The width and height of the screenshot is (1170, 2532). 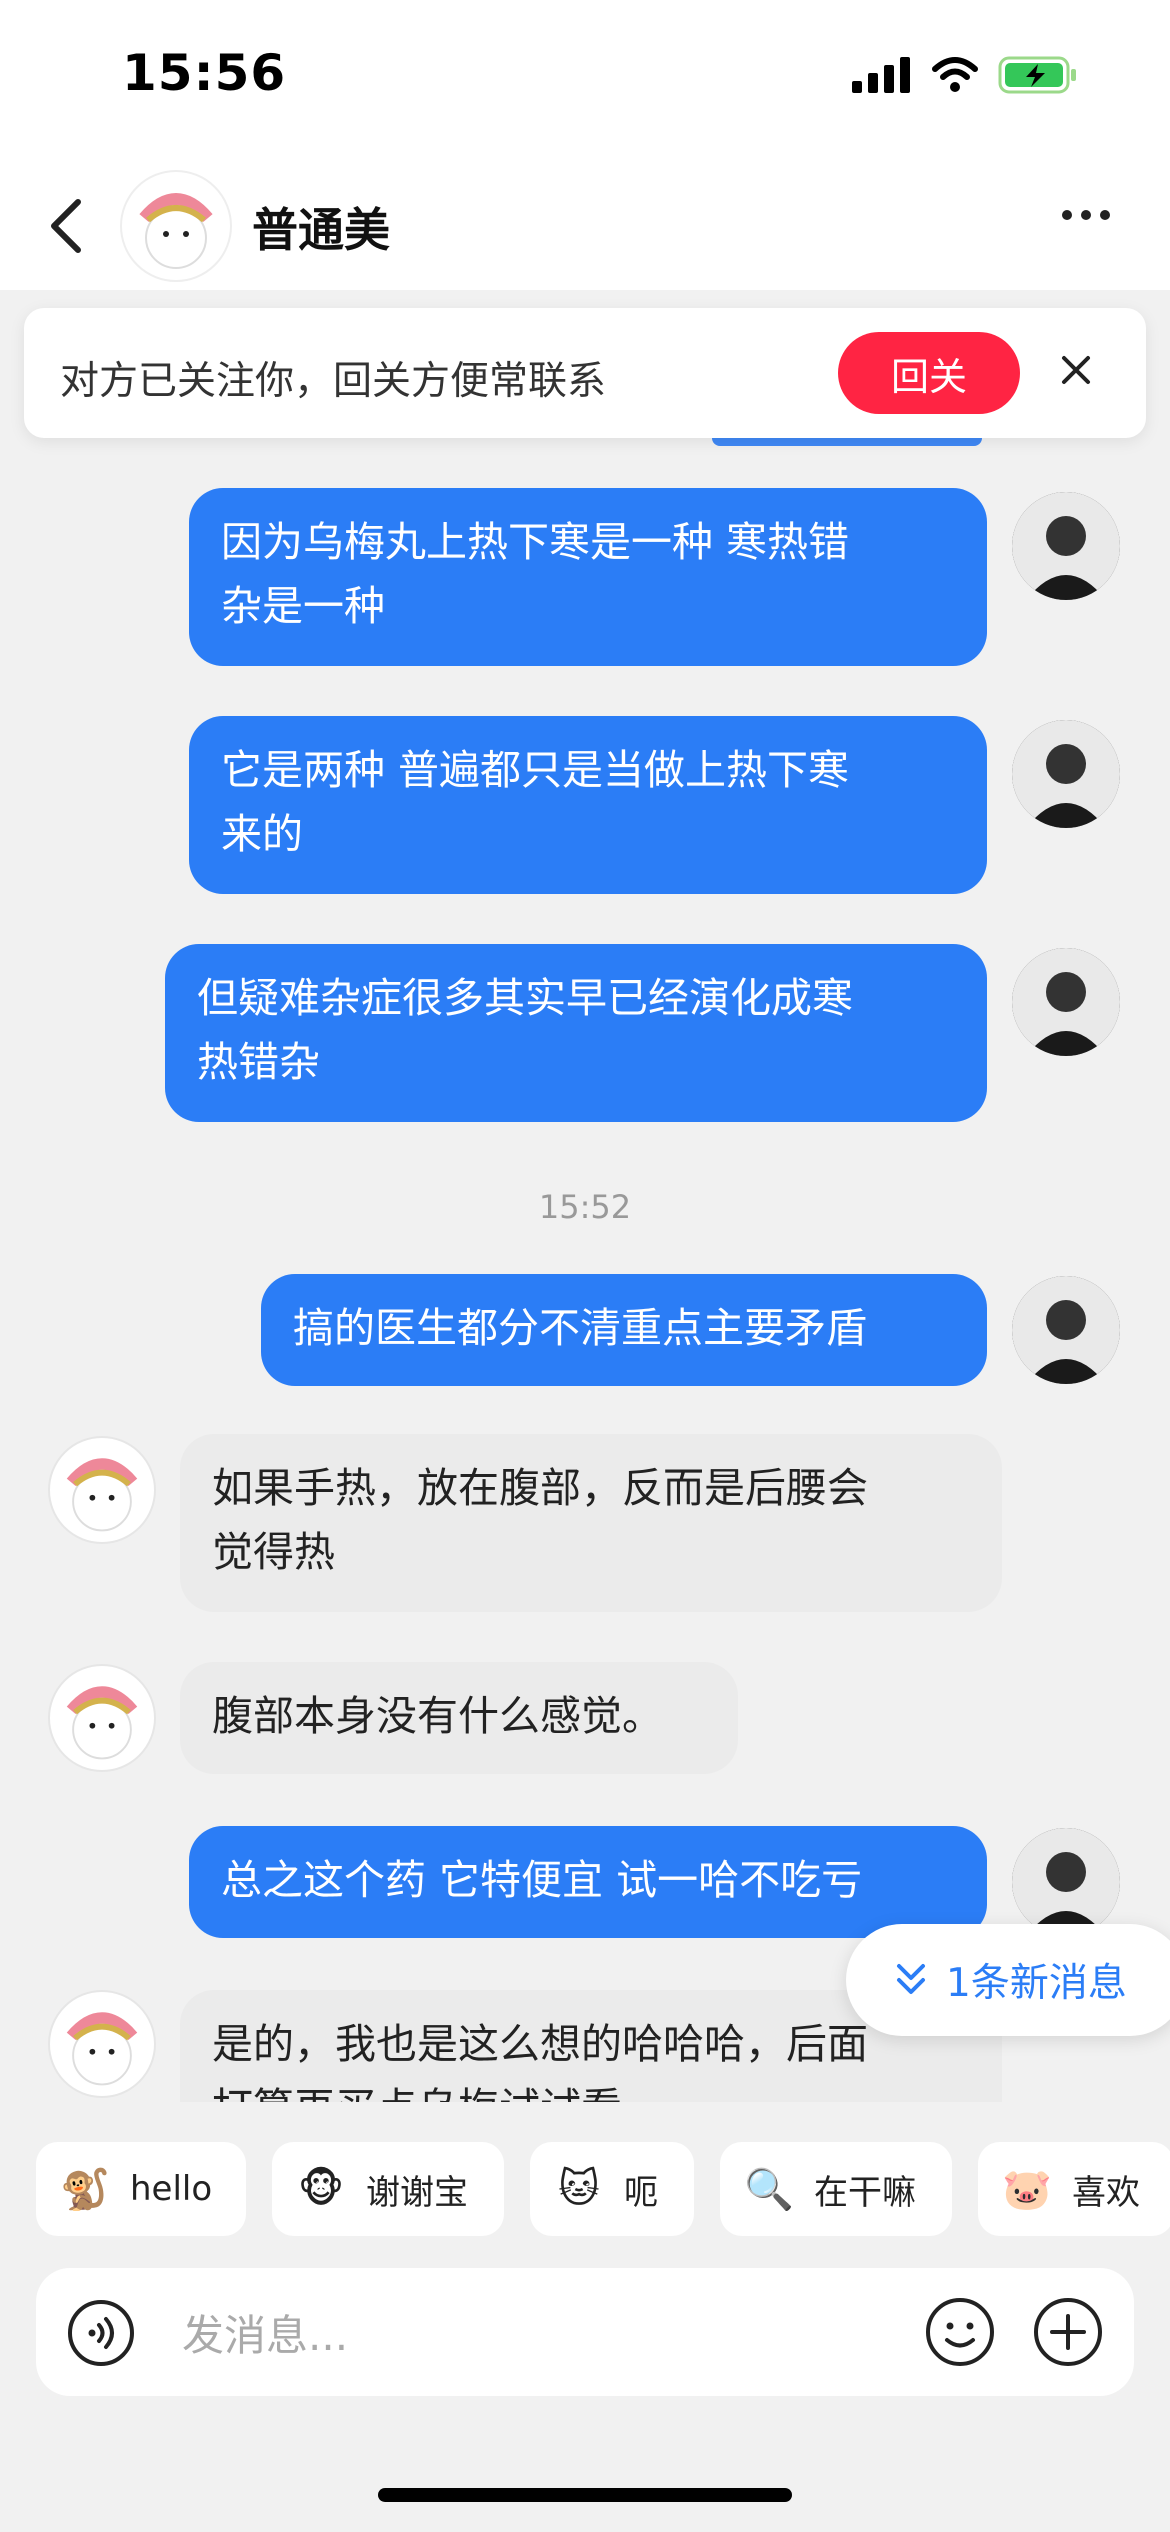 What do you see at coordinates (585, 1207) in the screenshot?
I see `chat-timestamp: 15:52` at bounding box center [585, 1207].